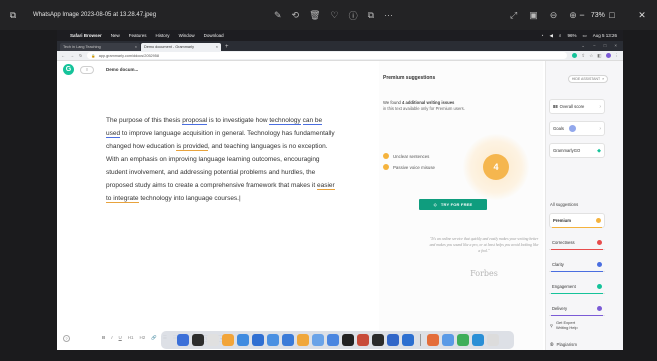 The height and width of the screenshot is (361, 657). What do you see at coordinates (577, 242) in the screenshot?
I see `category-correctness: Correctness` at bounding box center [577, 242].